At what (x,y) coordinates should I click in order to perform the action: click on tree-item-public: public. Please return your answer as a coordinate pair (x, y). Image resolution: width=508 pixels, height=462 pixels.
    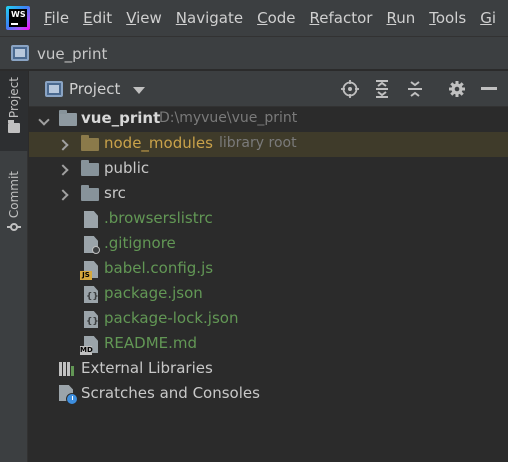
    Looking at the image, I should click on (268, 169).